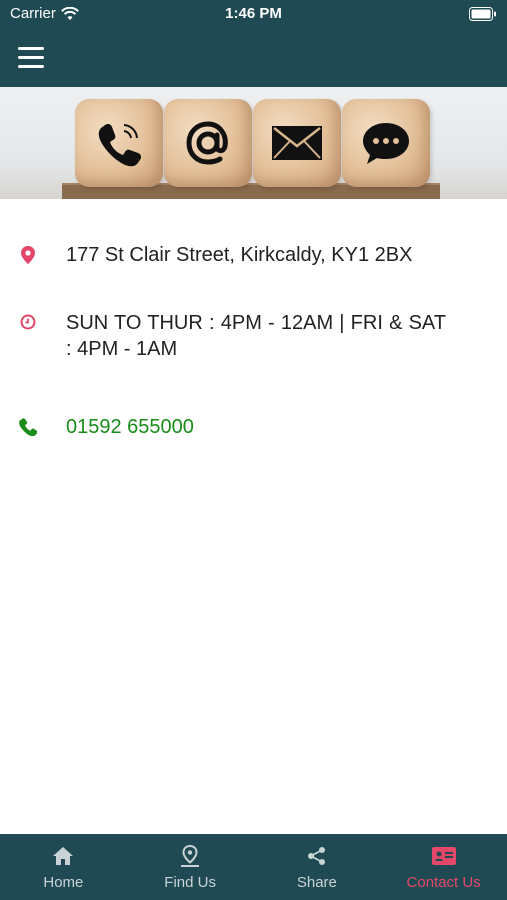 This screenshot has height=900, width=507. Describe the element at coordinates (190, 882) in the screenshot. I see `tab-find-us-label: Find Us` at that location.